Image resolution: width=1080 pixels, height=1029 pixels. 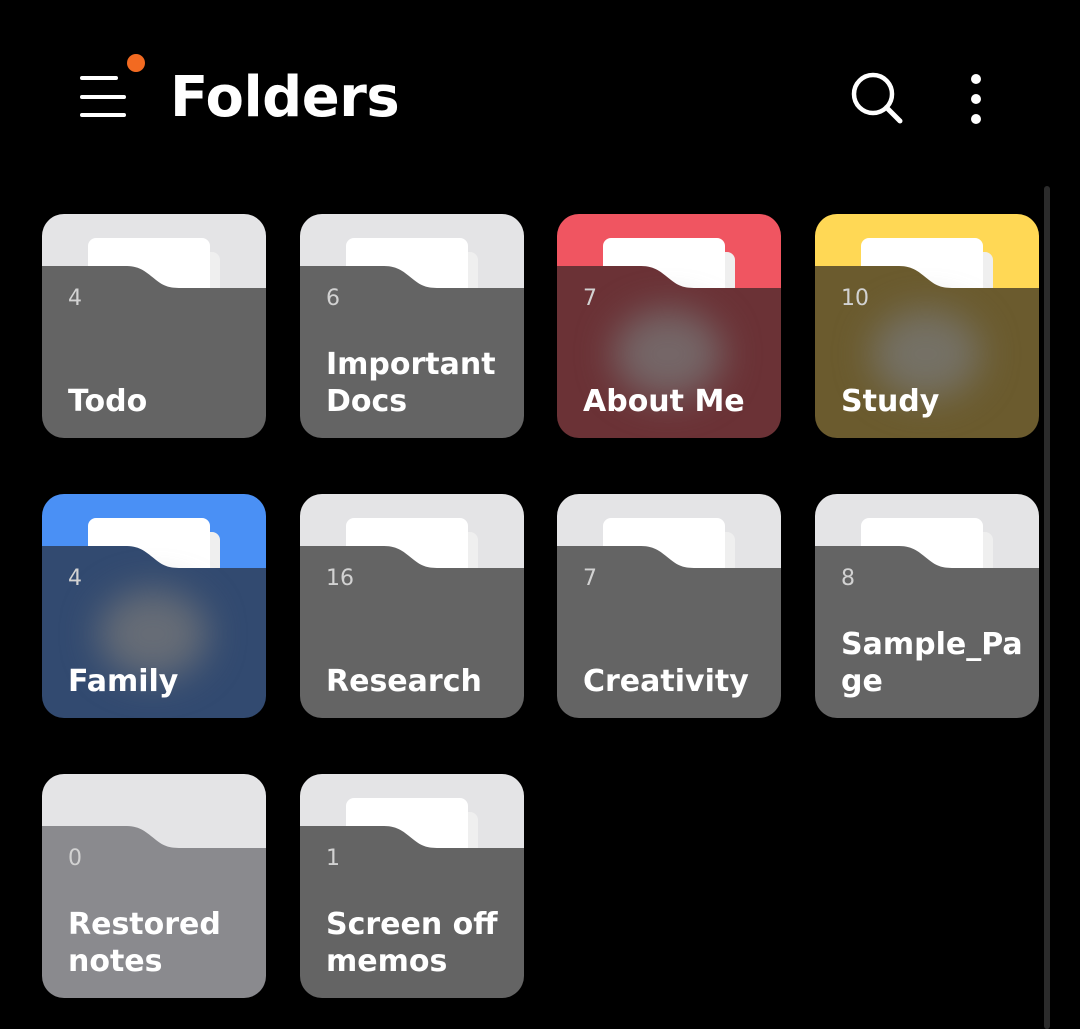 I want to click on folder-name: Research, so click(x=404, y=681).